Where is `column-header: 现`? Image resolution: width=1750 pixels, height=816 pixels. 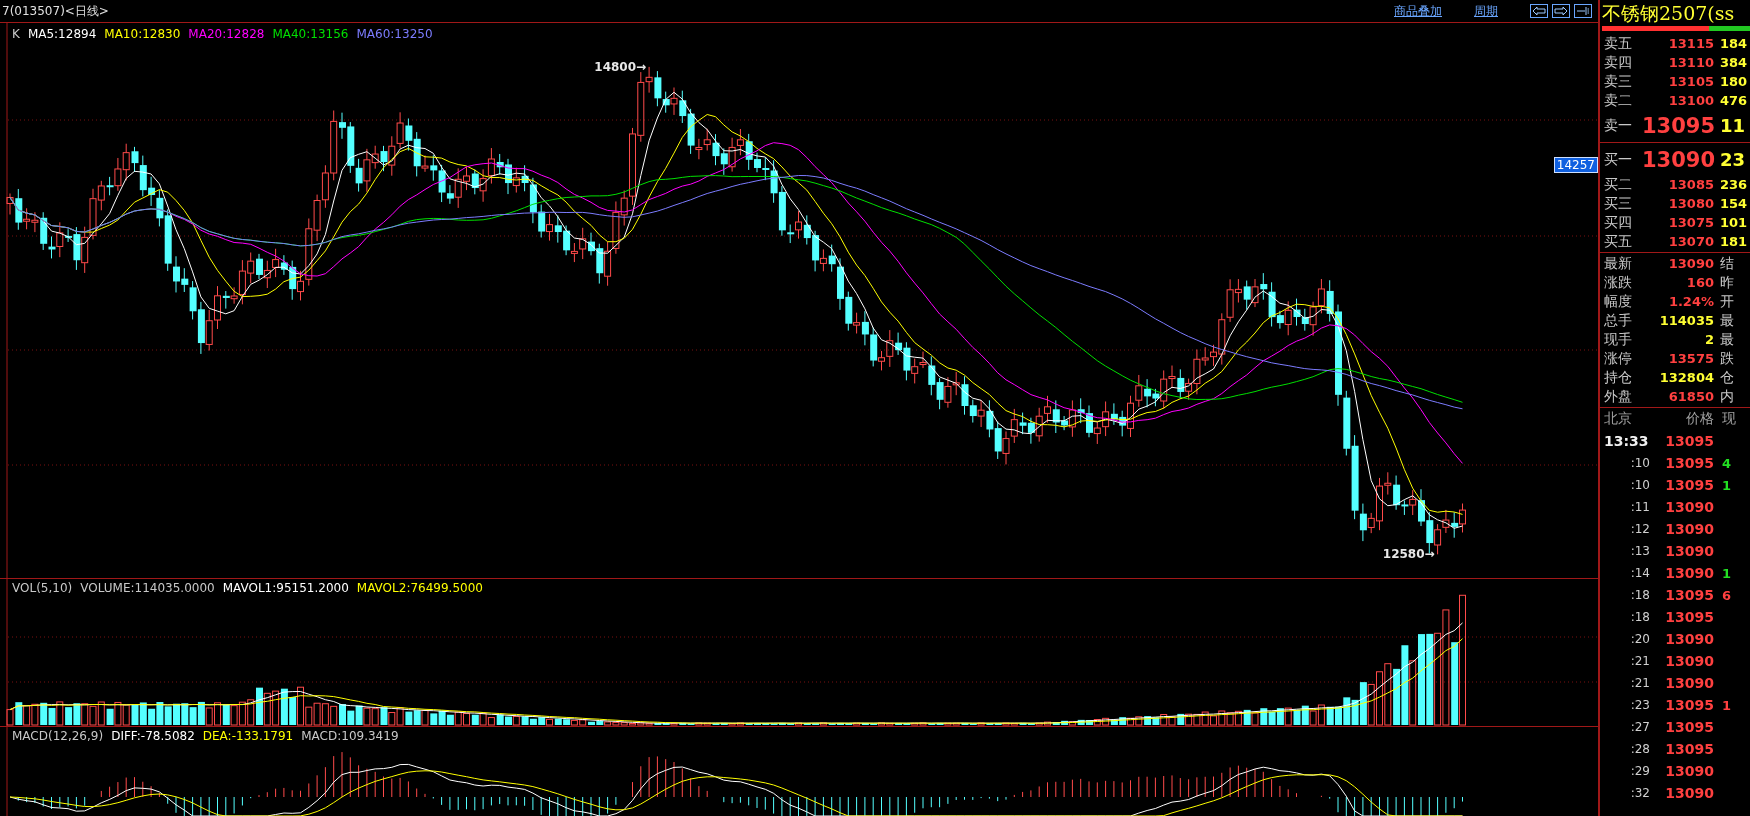
column-header: 现 is located at coordinates (1729, 419).